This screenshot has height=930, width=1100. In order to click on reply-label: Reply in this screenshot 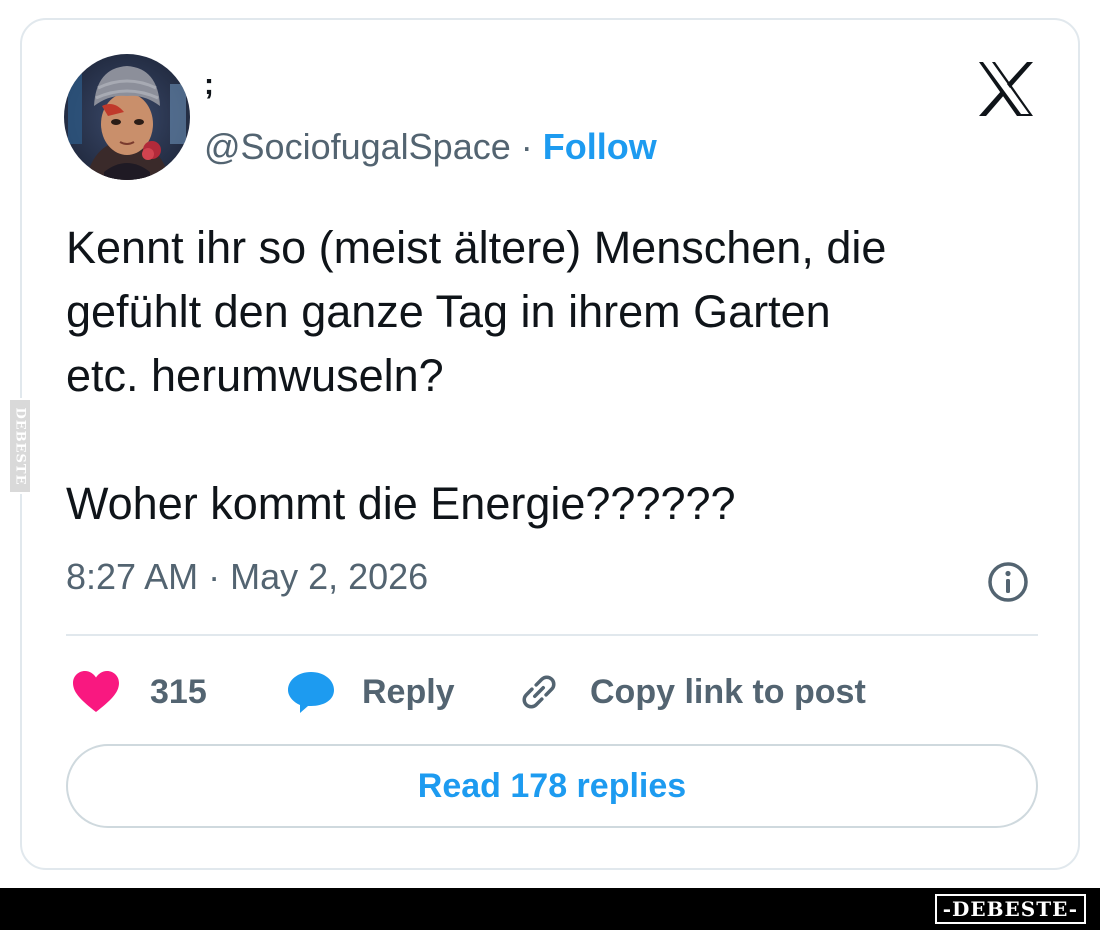, I will do `click(408, 691)`.